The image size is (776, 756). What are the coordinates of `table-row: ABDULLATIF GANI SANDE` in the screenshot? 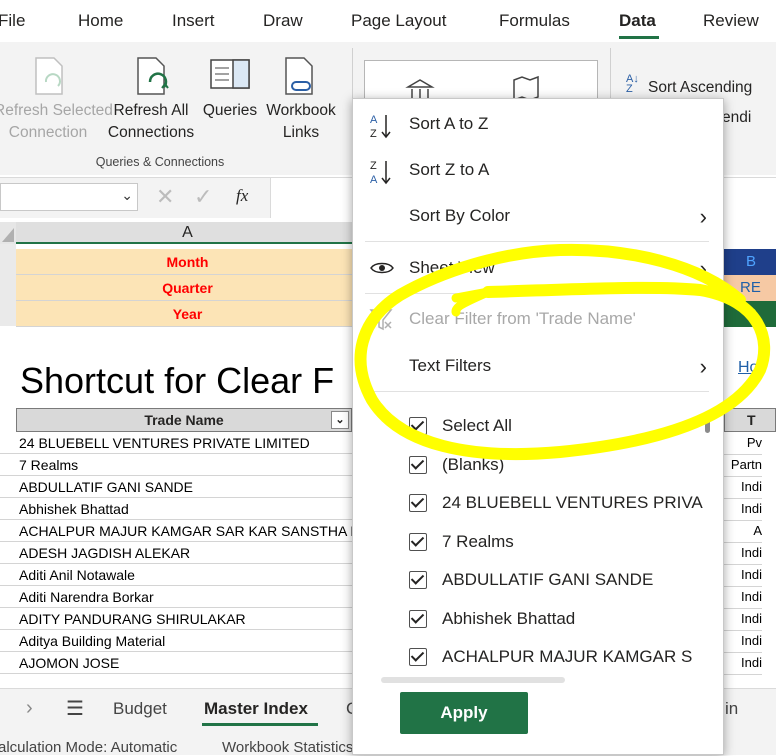 It's located at (180, 487).